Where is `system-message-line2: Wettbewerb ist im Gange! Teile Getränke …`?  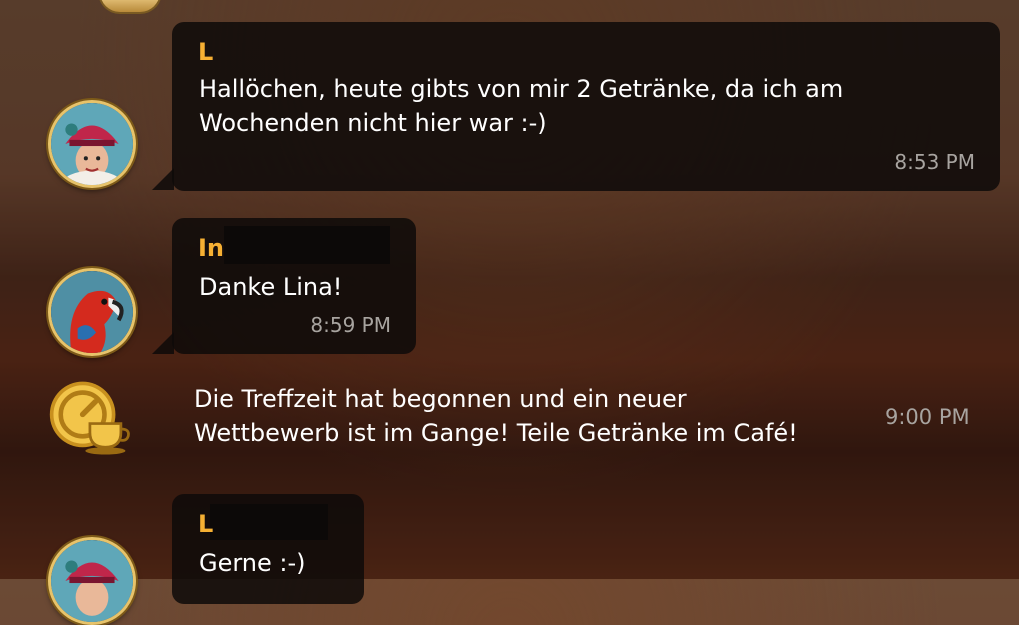 system-message-line2: Wettbewerb ist im Gange! Teile Getränke … is located at coordinates (496, 433).